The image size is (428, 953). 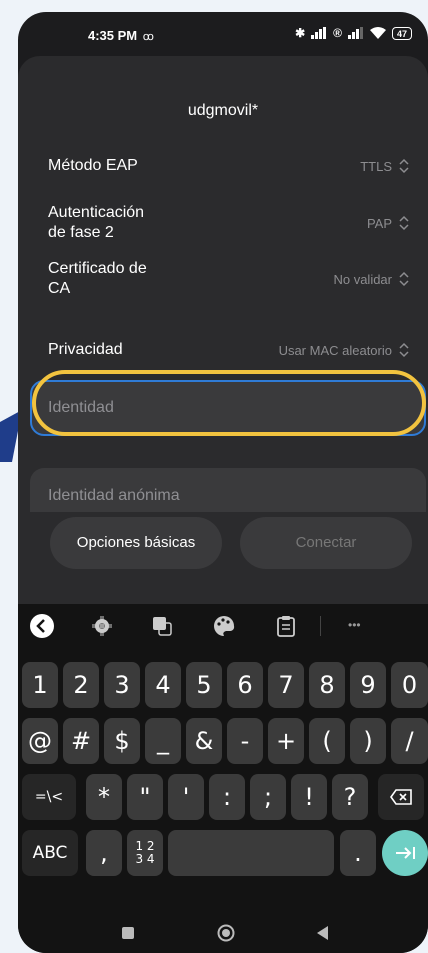 I want to click on key-at: @, so click(x=40, y=741).